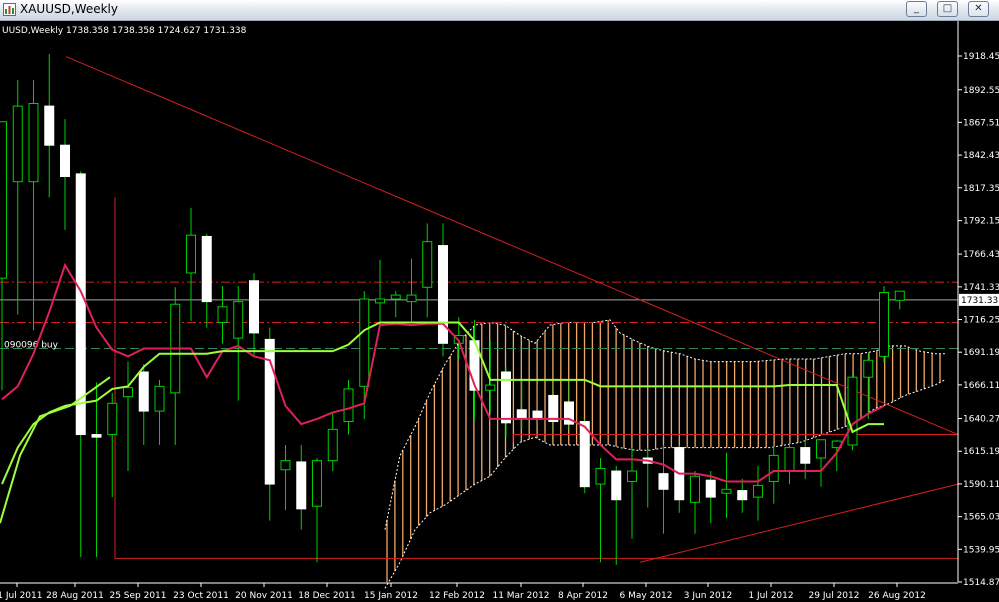 The image size is (999, 602). I want to click on price-tick-label: 1615.19, so click(981, 452).